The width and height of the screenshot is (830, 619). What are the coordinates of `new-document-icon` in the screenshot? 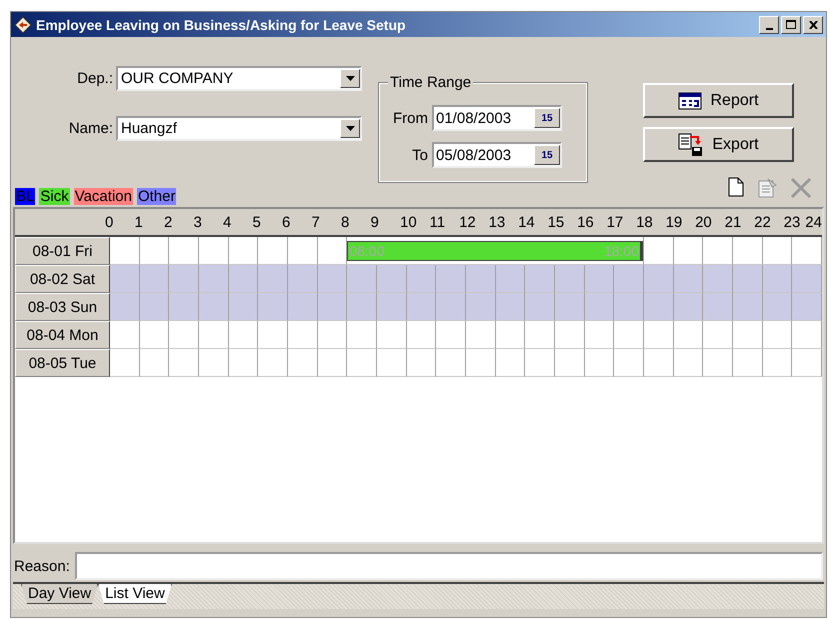 It's located at (736, 187).